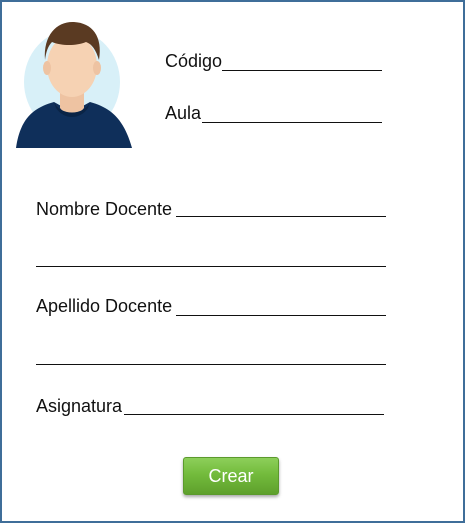 The width and height of the screenshot is (465, 523). Describe the element at coordinates (231, 476) in the screenshot. I see `crear-button: Crear` at that location.